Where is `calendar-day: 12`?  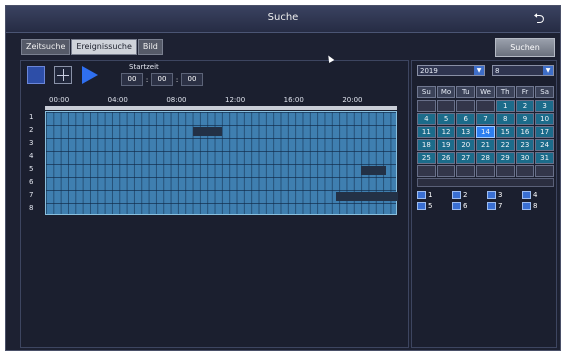 calendar-day: 12 is located at coordinates (446, 132).